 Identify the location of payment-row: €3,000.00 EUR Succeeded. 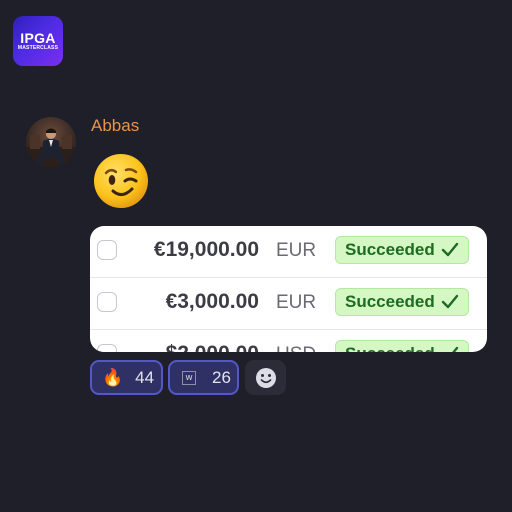
(288, 304).